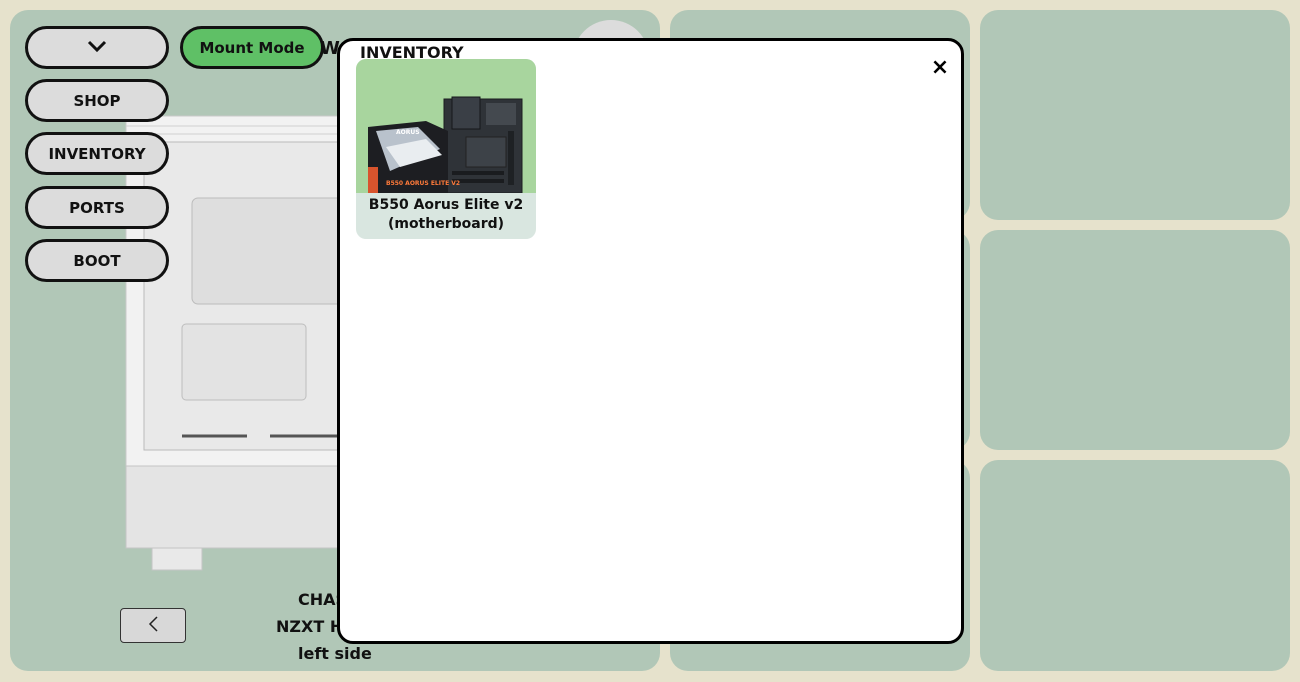 This screenshot has height=682, width=1300. What do you see at coordinates (97, 260) in the screenshot?
I see `boot-button: BOOT` at bounding box center [97, 260].